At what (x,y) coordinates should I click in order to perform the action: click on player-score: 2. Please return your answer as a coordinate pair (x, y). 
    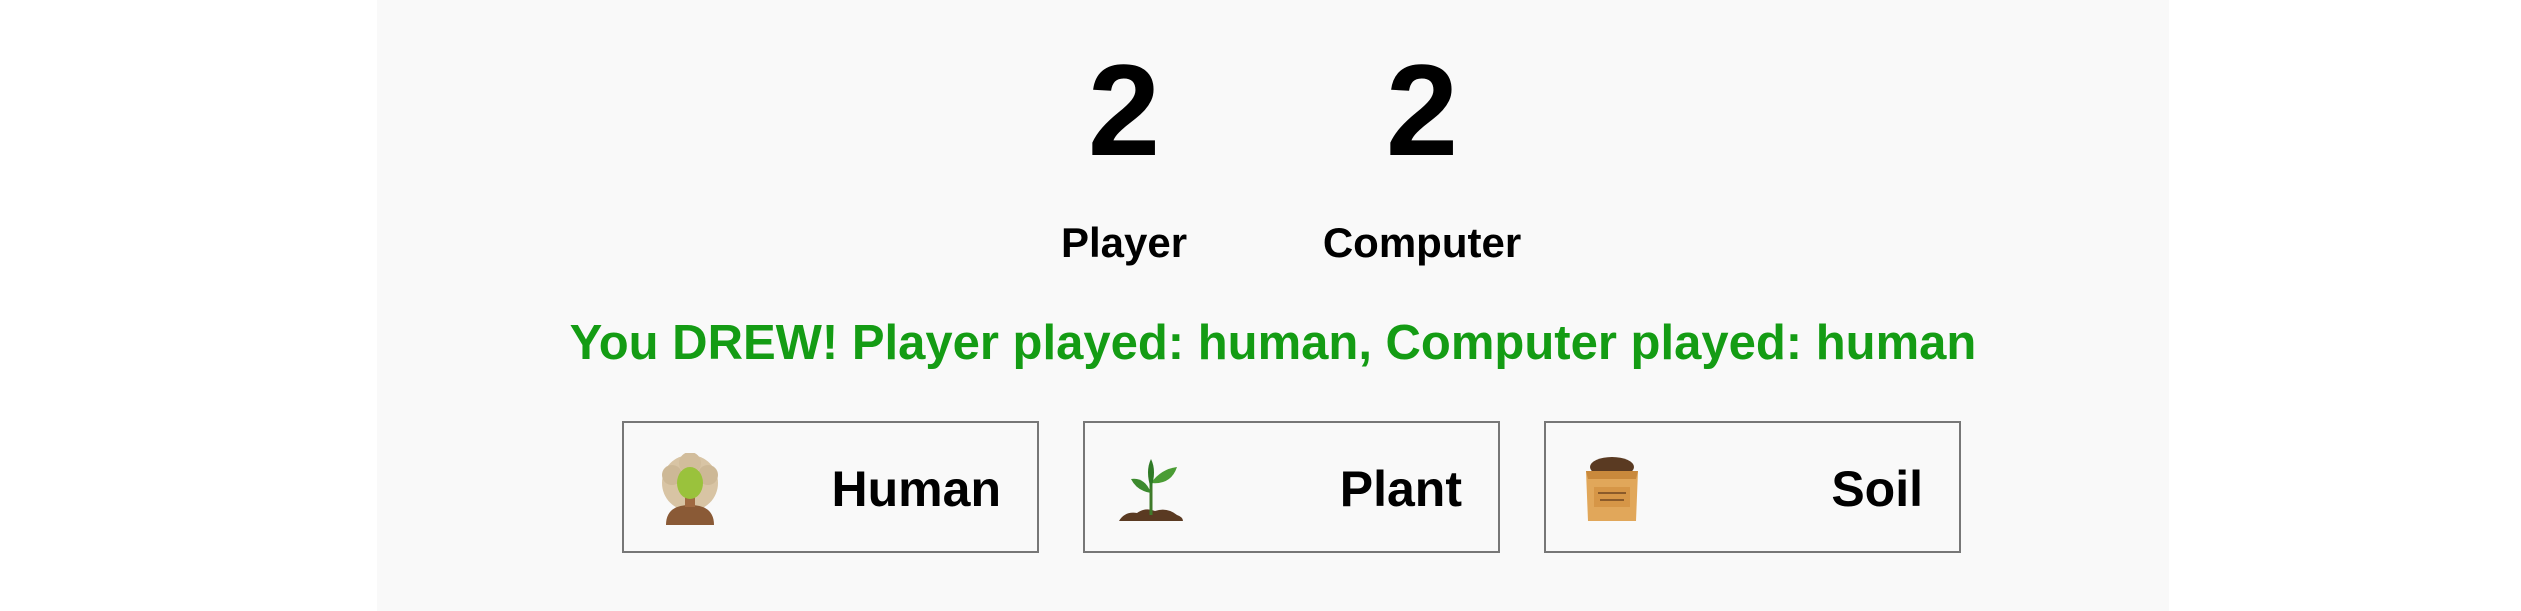
    Looking at the image, I should click on (1124, 110).